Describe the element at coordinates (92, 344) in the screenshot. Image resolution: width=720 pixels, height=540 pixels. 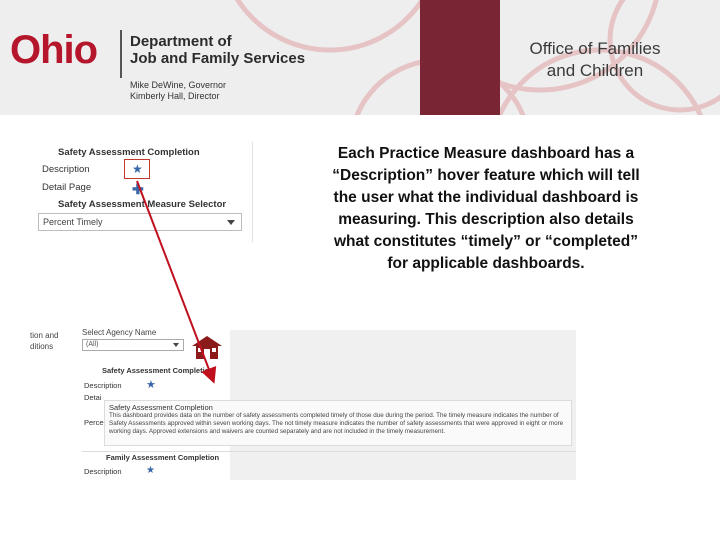
I see `agency-value: (All)` at that location.